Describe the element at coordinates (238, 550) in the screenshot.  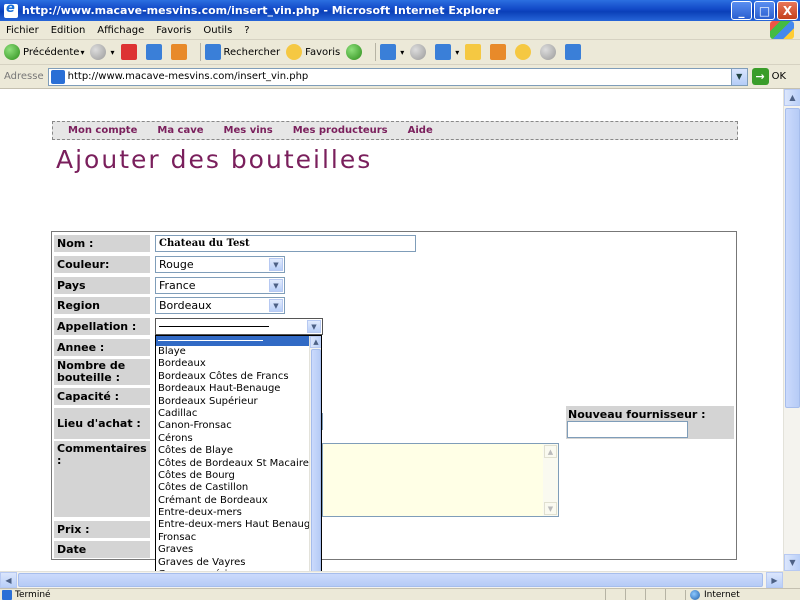
I see `dropdown-option: Graves` at that location.